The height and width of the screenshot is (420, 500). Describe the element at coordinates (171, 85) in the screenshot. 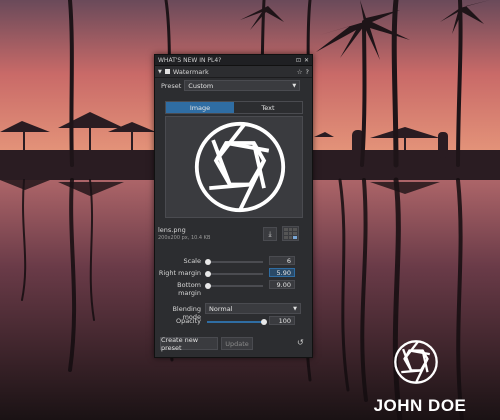

I see `preset-label: Preset` at that location.